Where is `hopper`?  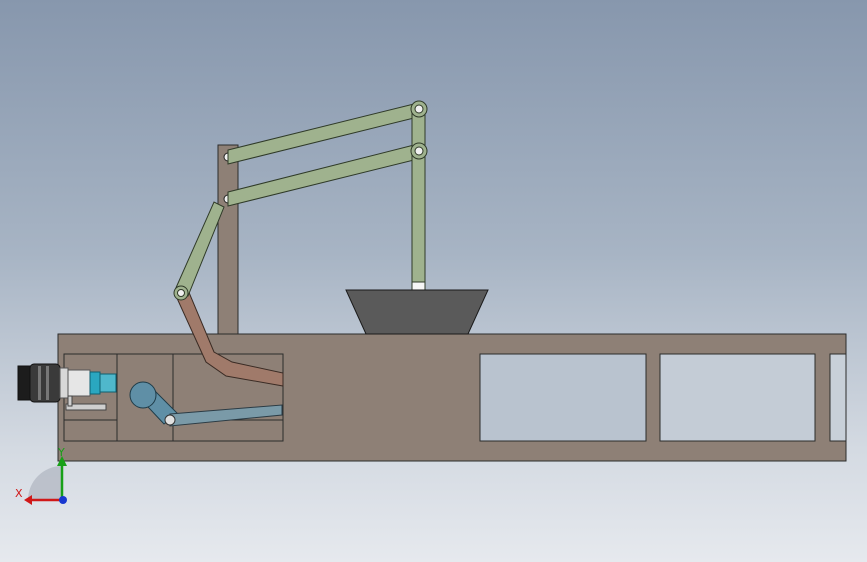 hopper is located at coordinates (417, 312).